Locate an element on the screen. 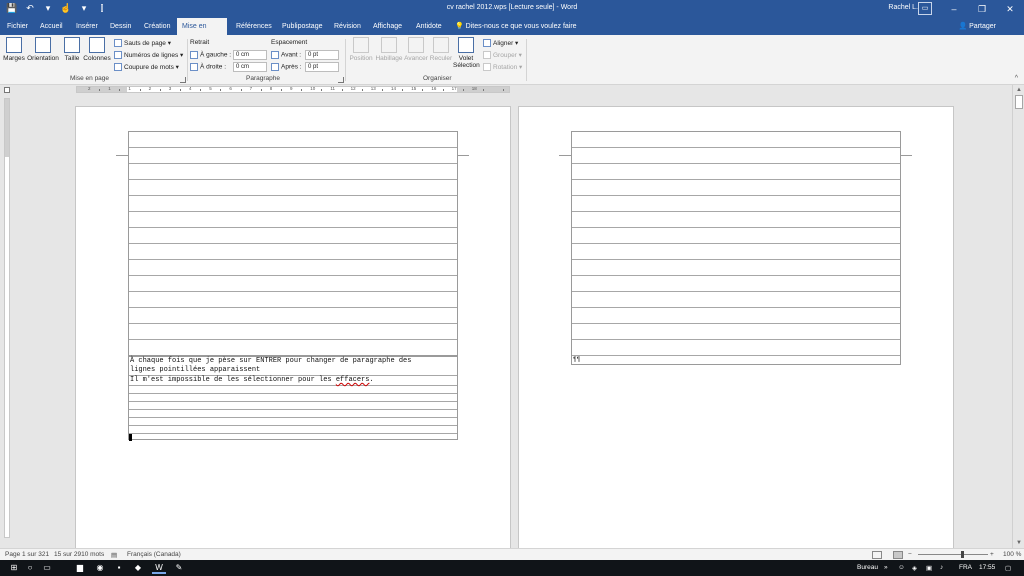 The height and width of the screenshot is (576, 1024). tab-references: Références is located at coordinates (254, 26).